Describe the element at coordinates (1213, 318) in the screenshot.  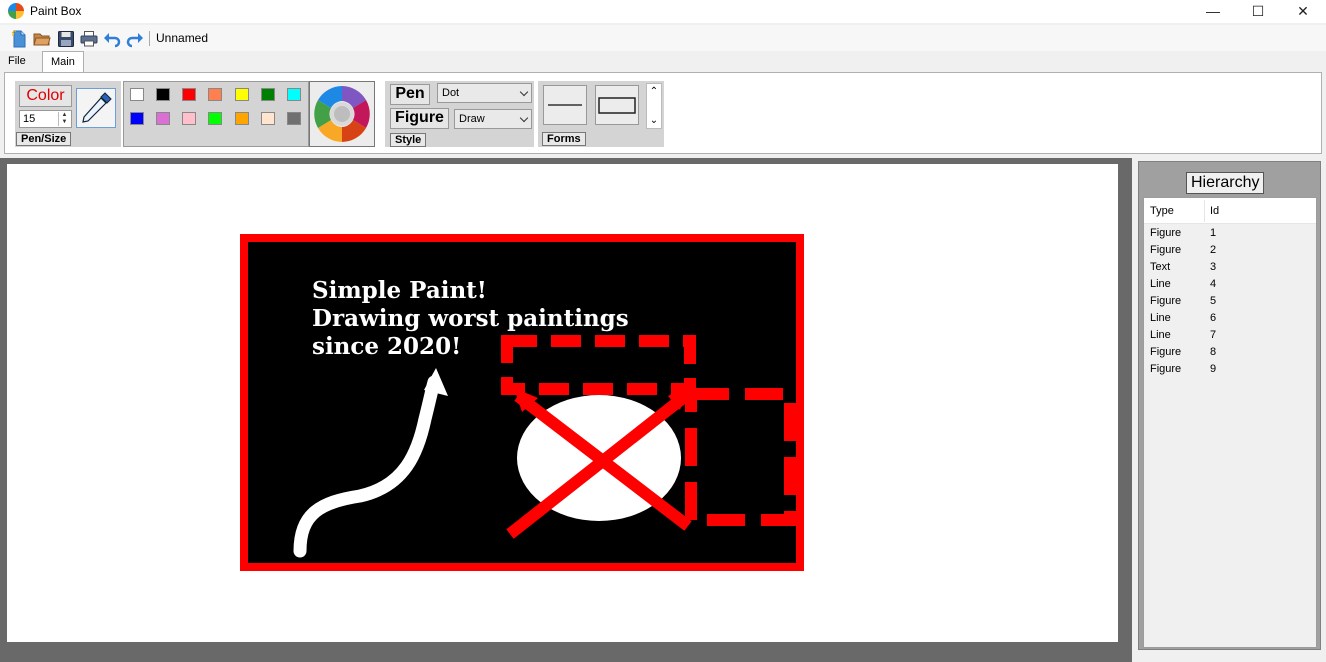
I see `item-id: 6` at that location.